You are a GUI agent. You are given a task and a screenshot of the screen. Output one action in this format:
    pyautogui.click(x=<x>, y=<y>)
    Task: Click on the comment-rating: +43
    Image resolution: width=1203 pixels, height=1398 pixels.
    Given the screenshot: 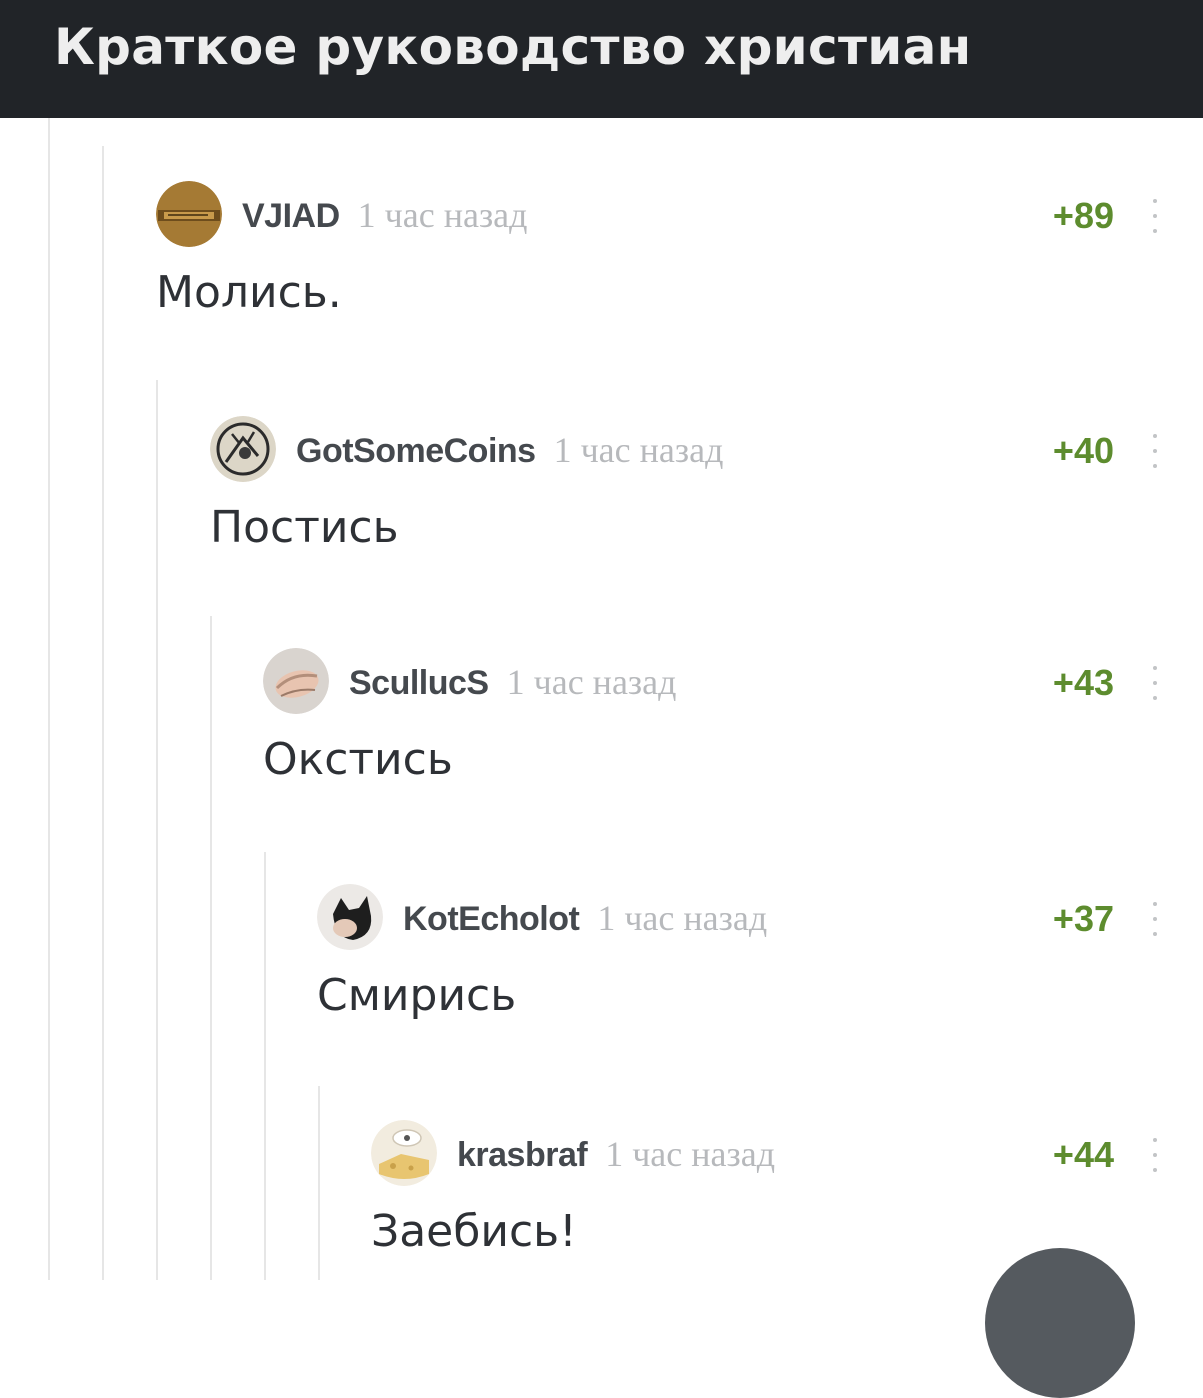 What is the action you would take?
    pyautogui.click(x=1083, y=682)
    